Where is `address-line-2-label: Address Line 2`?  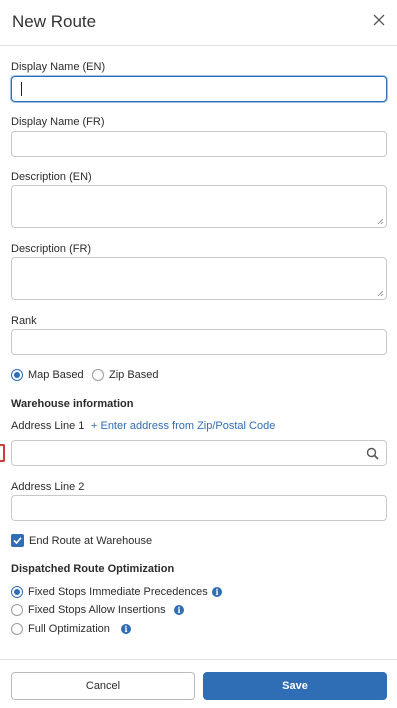 address-line-2-label: Address Line 2 is located at coordinates (48, 487).